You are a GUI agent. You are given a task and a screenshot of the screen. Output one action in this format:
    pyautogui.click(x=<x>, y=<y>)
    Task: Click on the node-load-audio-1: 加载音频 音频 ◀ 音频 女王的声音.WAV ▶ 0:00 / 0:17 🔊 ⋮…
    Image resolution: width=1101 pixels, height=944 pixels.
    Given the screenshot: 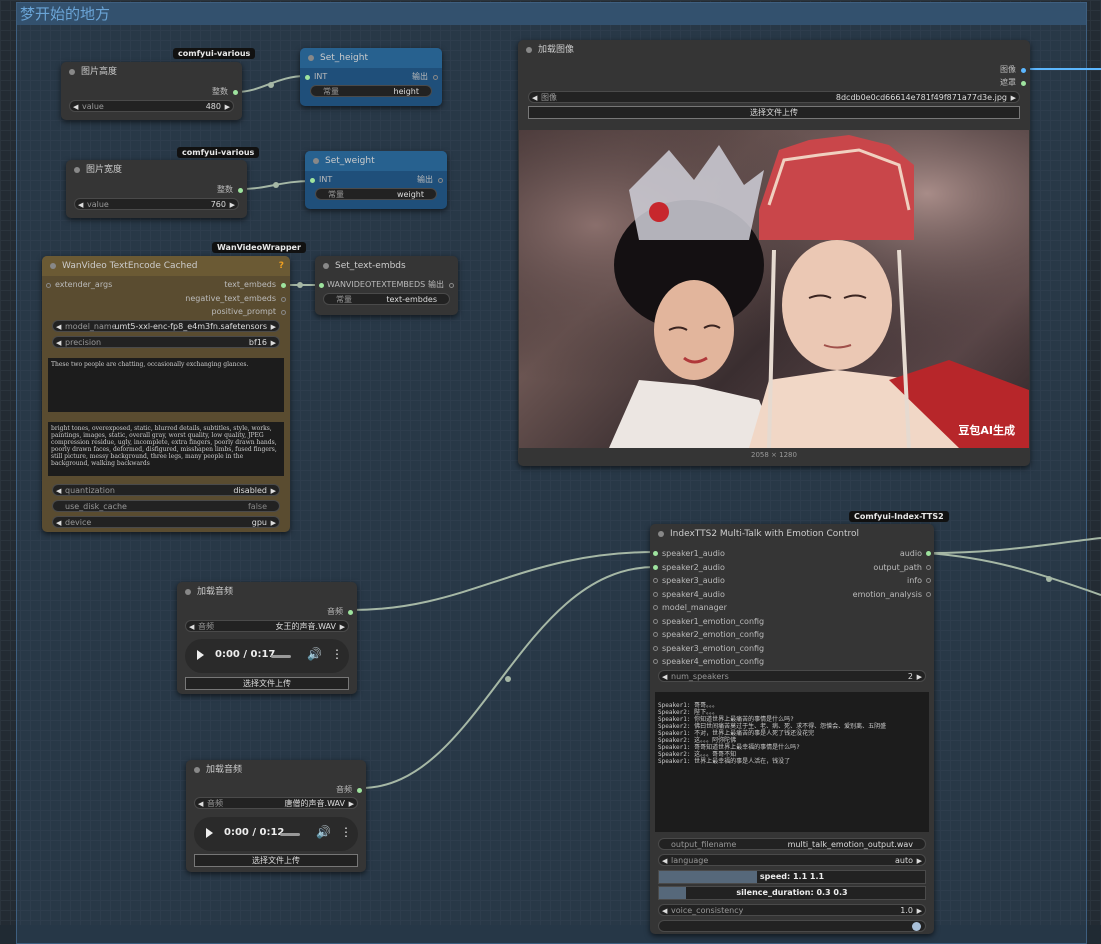 What is the action you would take?
    pyautogui.click(x=267, y=638)
    